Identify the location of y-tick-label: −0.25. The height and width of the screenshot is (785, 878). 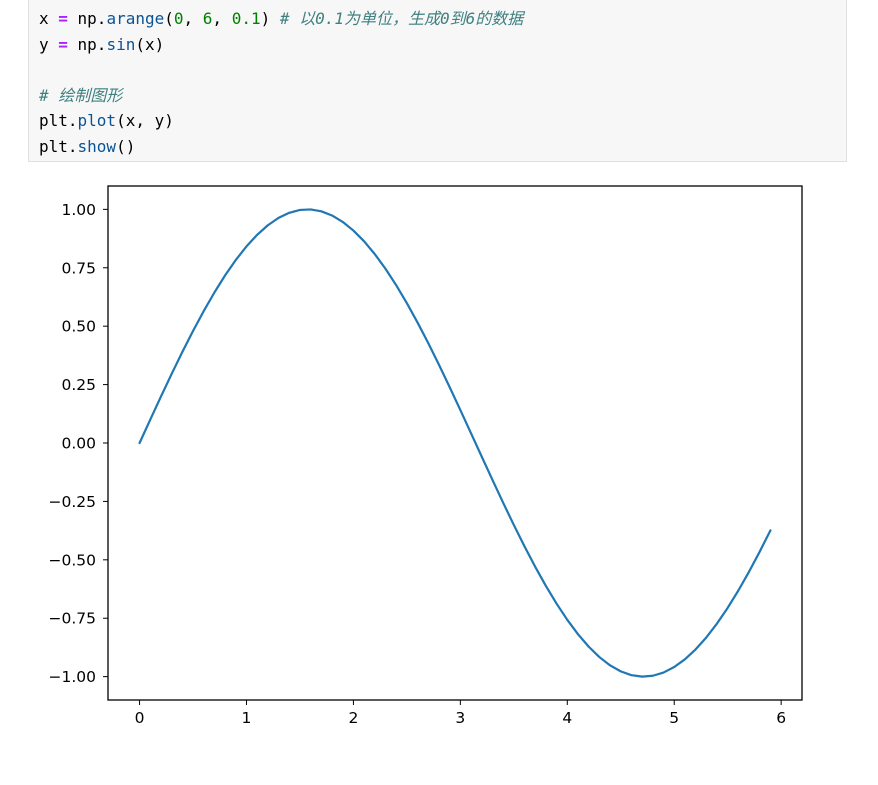
(73, 502).